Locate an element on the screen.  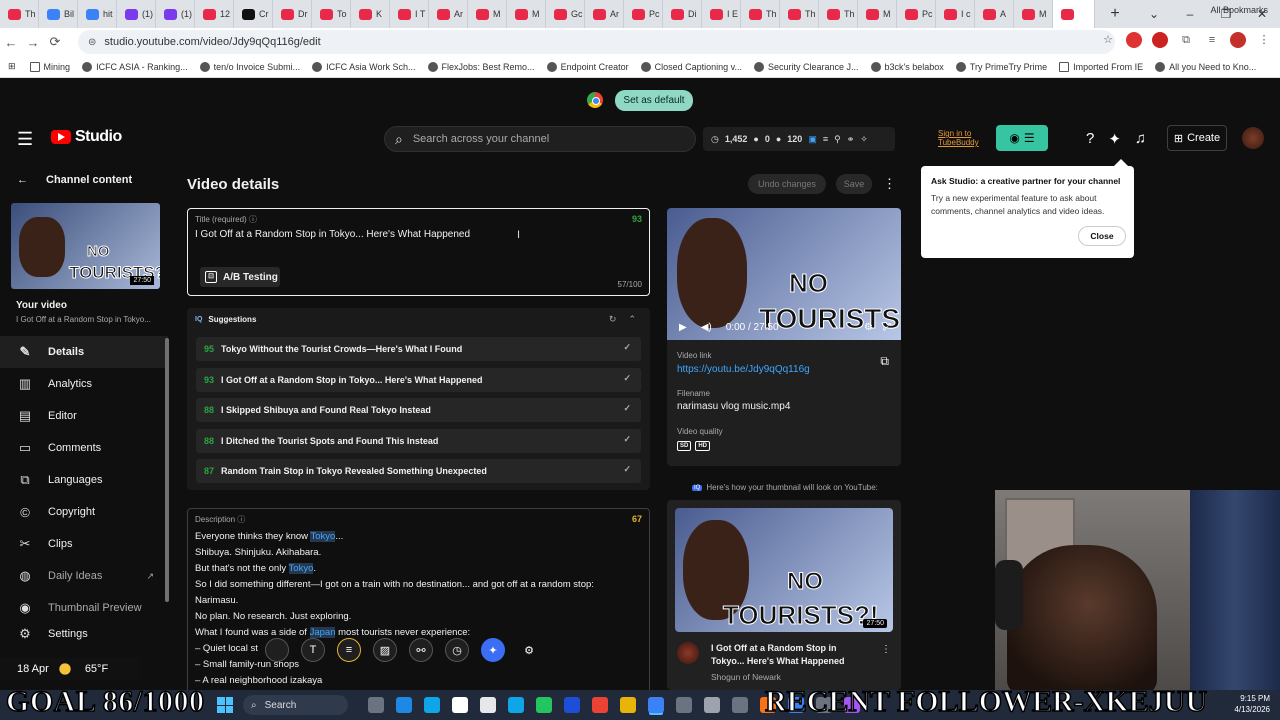
system-clock: 9:15 PM 4/13/2026 is located at coordinates (1252, 704).